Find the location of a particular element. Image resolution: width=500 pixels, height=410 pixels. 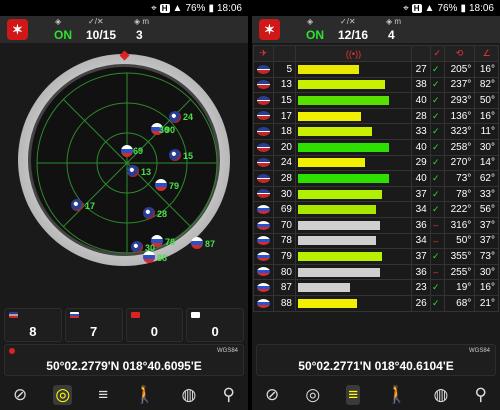

prn-cell: 28 is located at coordinates (284, 178).